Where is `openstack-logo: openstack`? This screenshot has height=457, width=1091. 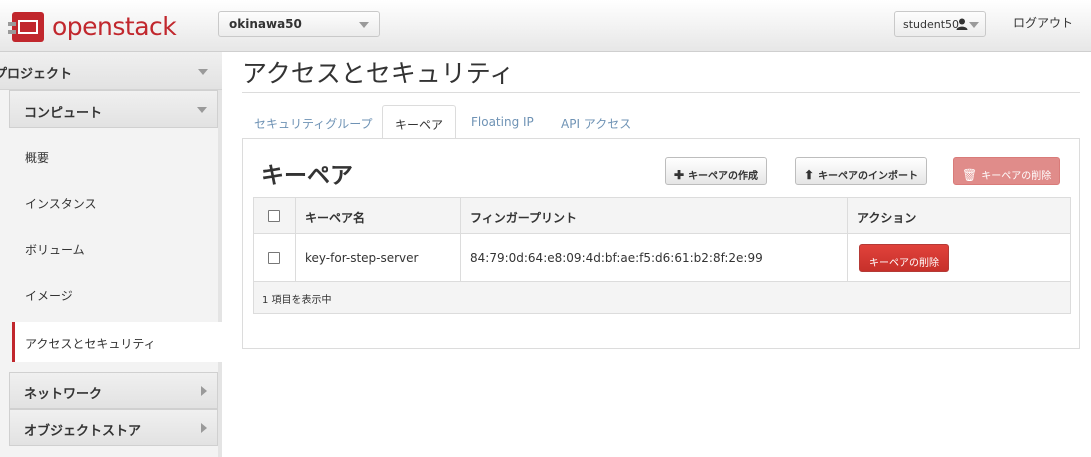
openstack-logo: openstack is located at coordinates (91, 27).